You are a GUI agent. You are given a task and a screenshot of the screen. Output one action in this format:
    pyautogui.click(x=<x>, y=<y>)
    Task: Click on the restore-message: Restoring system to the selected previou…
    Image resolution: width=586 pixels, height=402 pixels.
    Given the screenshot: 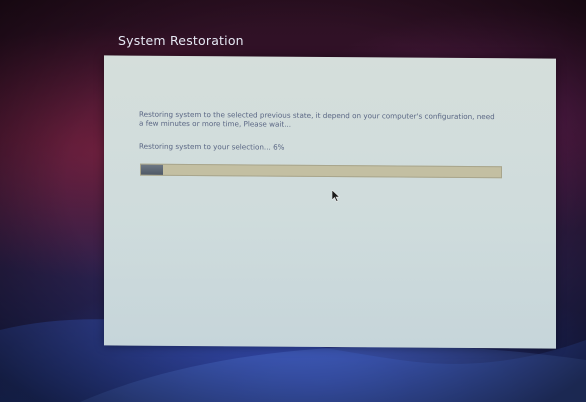 What is the action you would take?
    pyautogui.click(x=317, y=119)
    